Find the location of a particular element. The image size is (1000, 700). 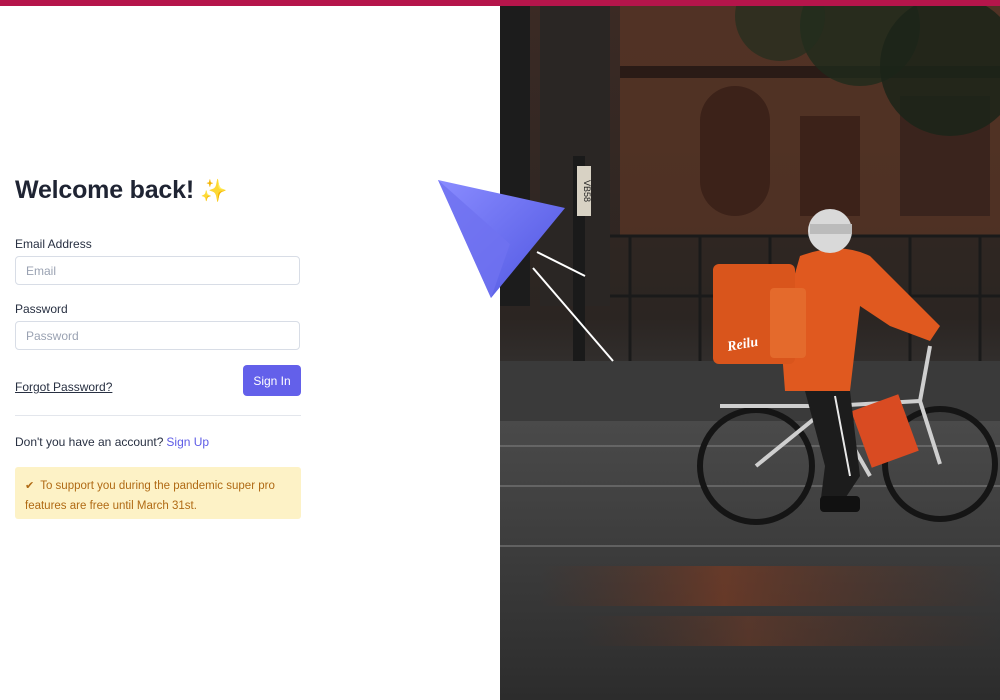

paper-plane-icon is located at coordinates (526, 271).